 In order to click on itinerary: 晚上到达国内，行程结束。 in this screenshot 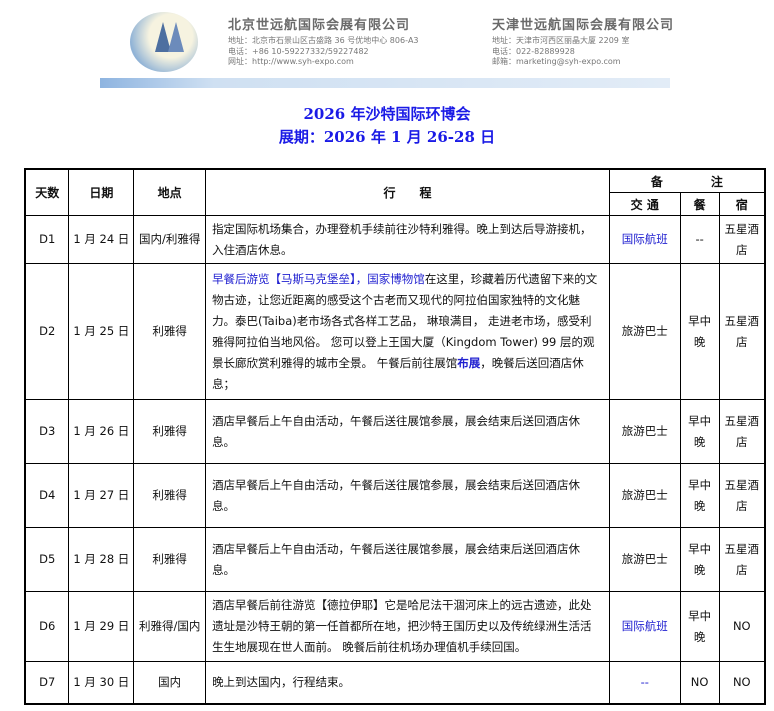, I will do `click(407, 682)`.